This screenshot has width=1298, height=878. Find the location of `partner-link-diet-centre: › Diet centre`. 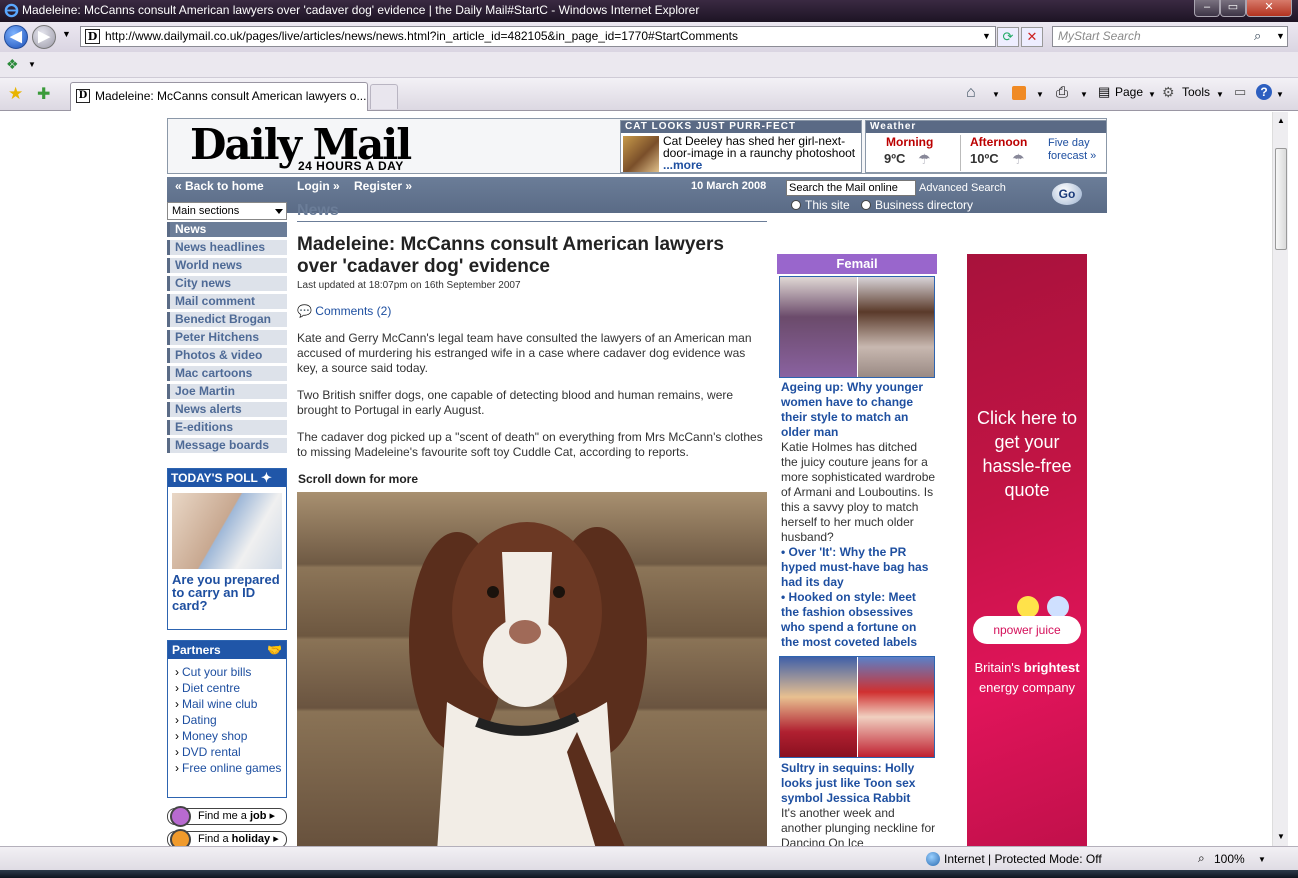

partner-link-diet-centre: › Diet centre is located at coordinates (207, 688).